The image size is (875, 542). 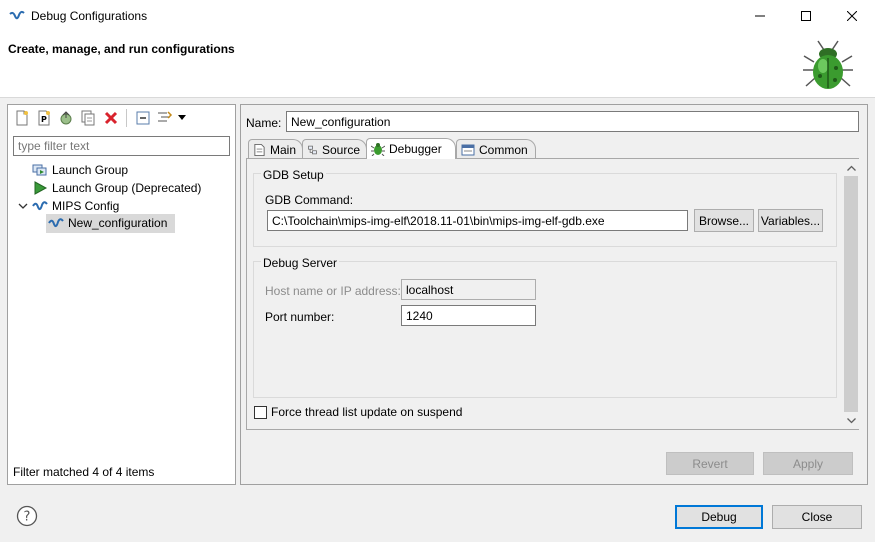 I want to click on tree-item-label: Launch Group (Deprecated), so click(x=127, y=188).